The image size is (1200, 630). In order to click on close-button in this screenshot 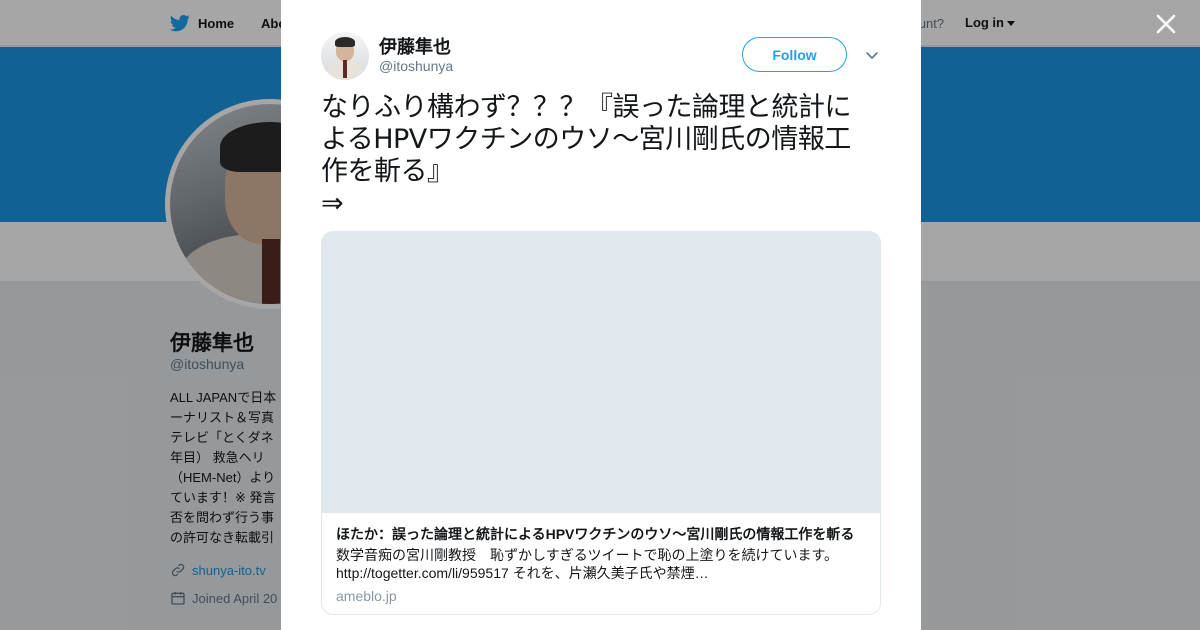, I will do `click(1166, 24)`.